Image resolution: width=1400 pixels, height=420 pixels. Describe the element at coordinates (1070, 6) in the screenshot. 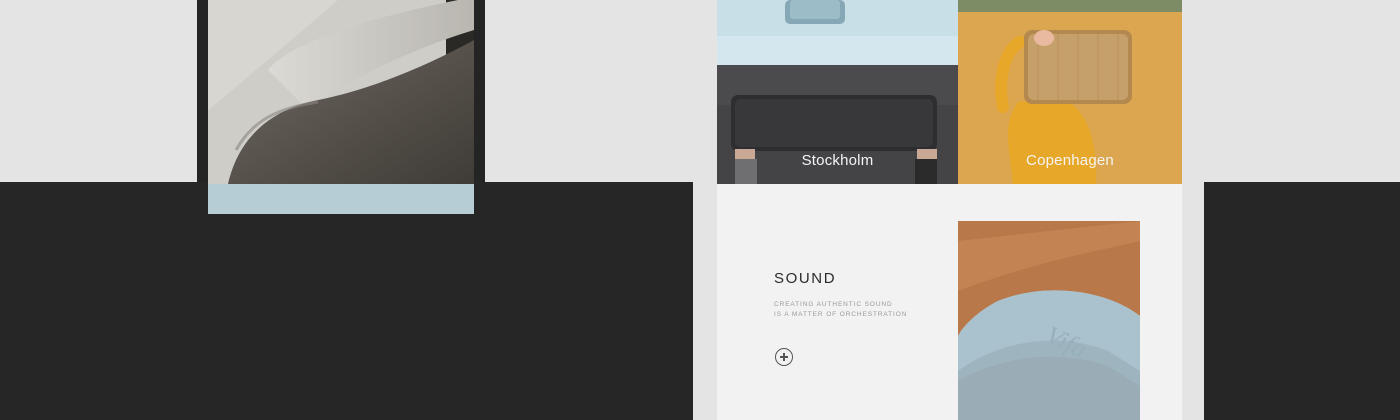

I see `olive-tile-edge` at that location.